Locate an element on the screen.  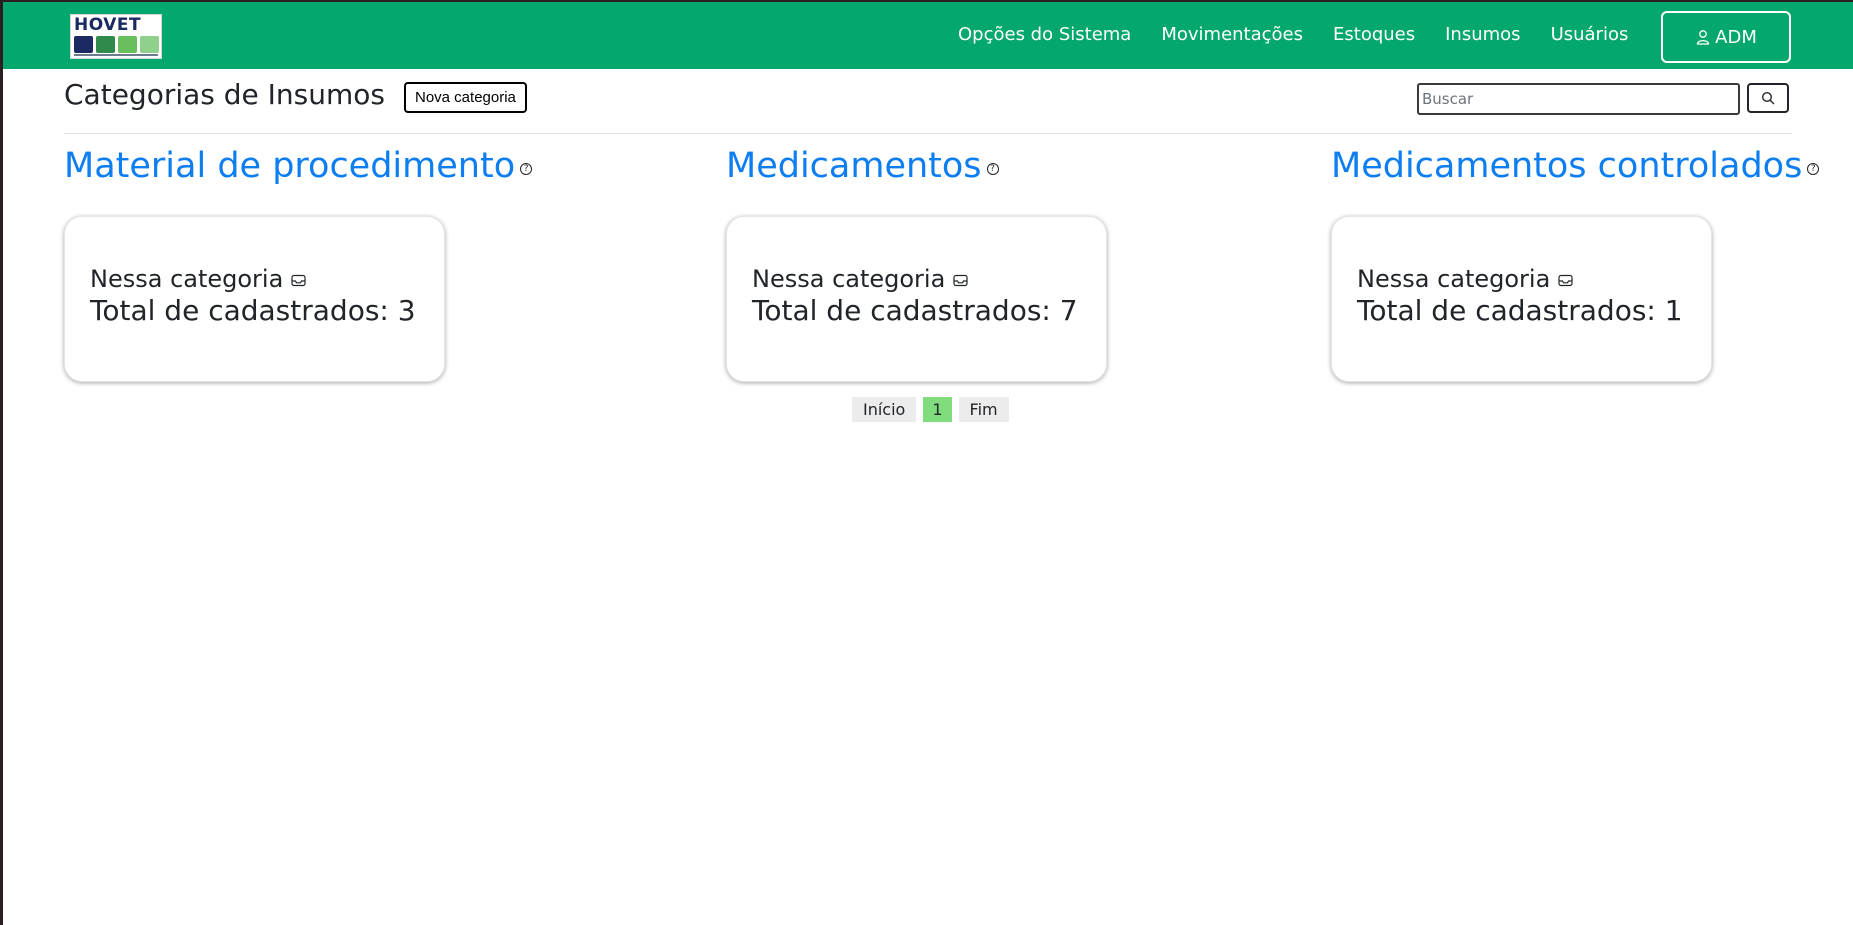
logo-text: HOVET is located at coordinates (108, 25).